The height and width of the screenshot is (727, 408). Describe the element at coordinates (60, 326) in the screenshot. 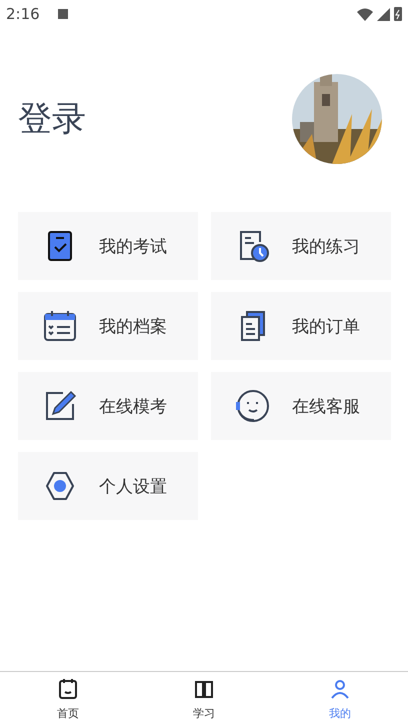

I see `calendar-list-icon` at that location.